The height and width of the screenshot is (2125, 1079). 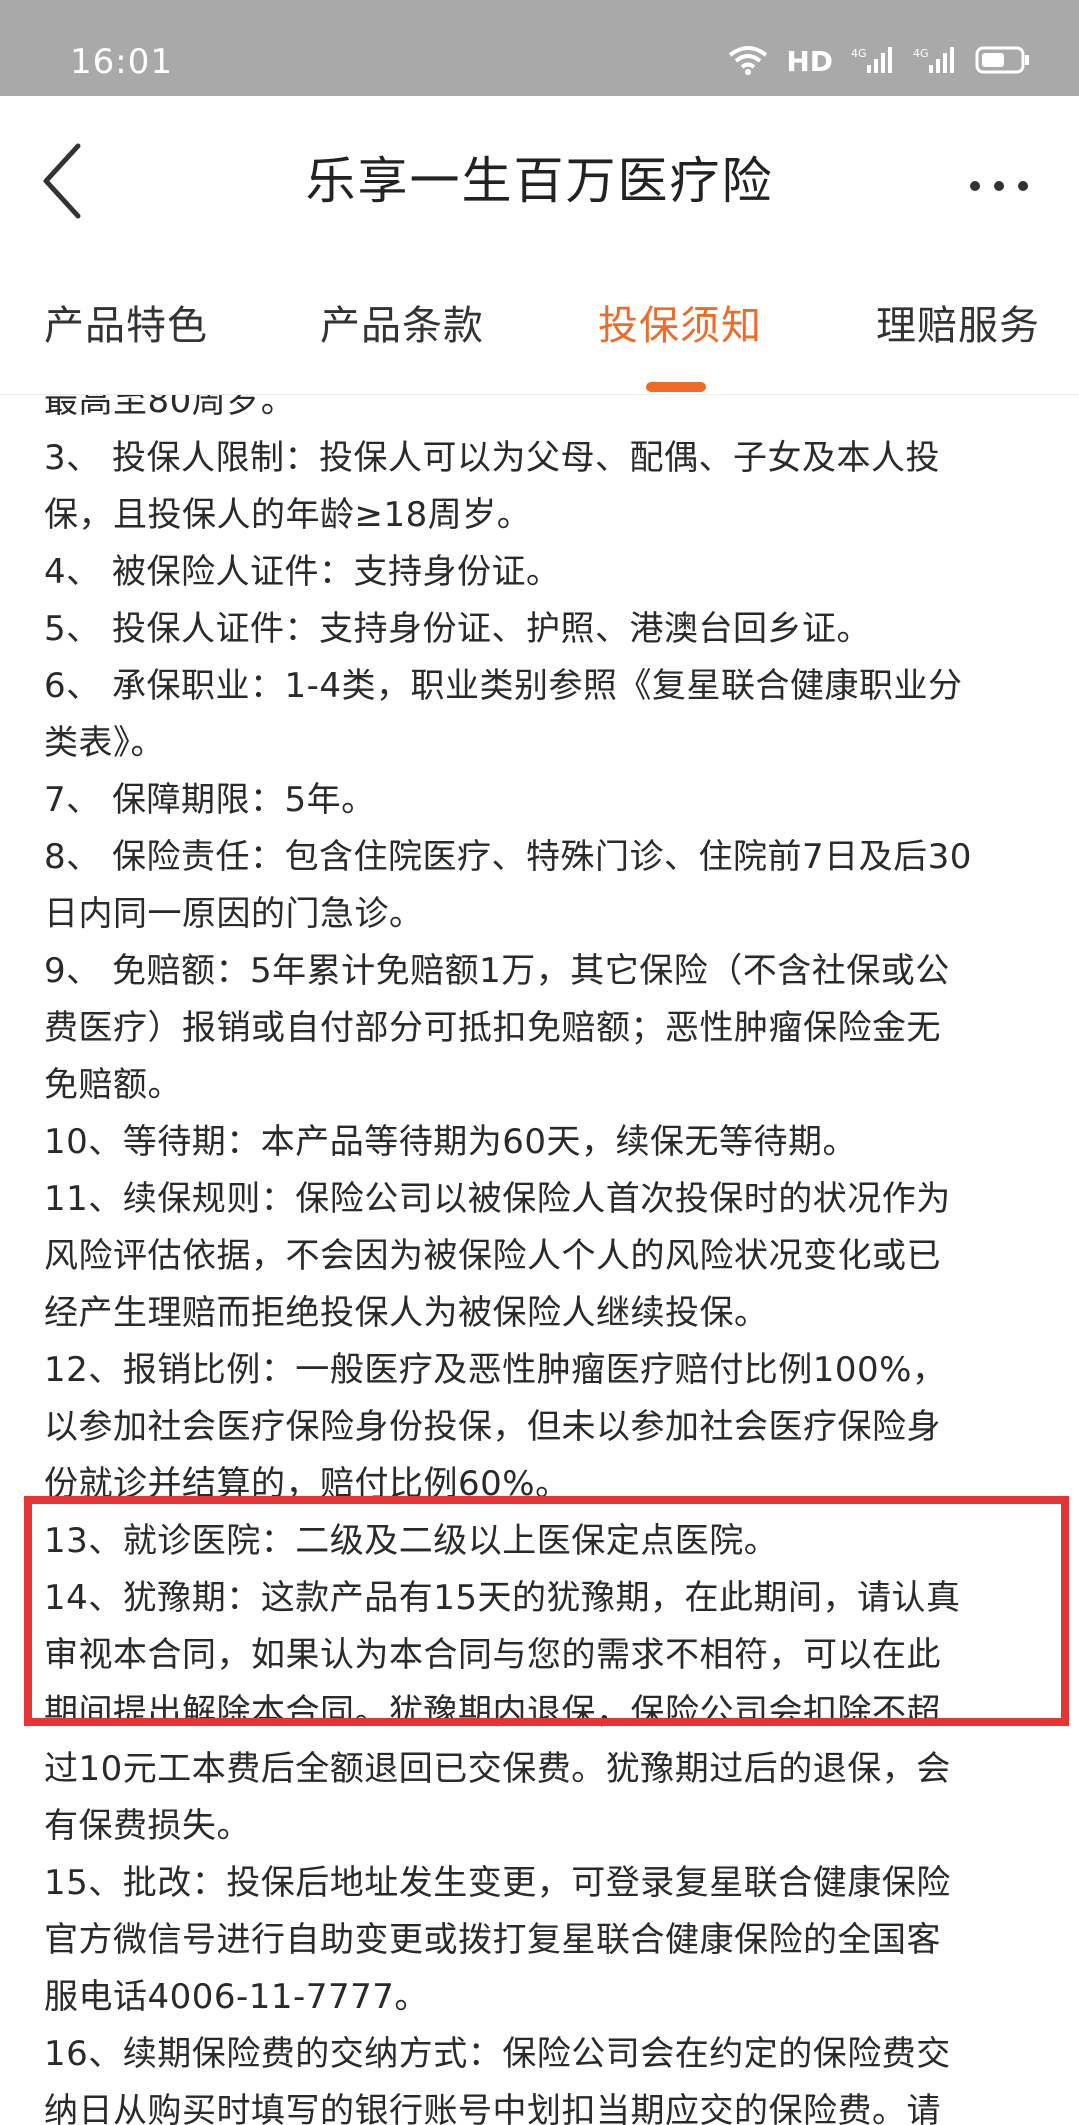 I want to click on hd-indicator: HD, so click(x=809, y=61).